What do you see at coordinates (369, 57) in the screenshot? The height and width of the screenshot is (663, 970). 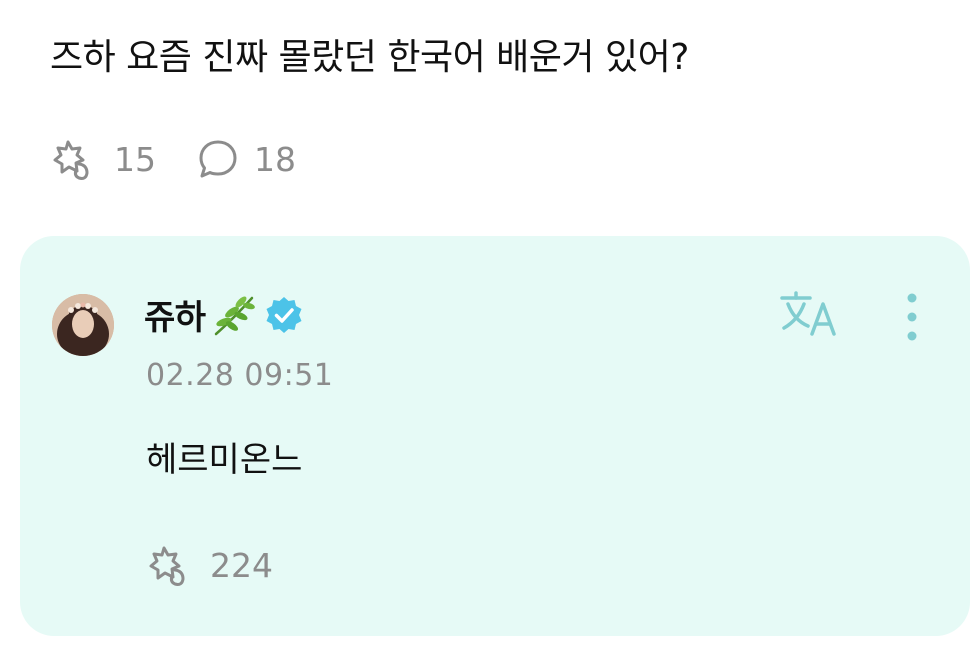 I see `post-text: 즈하 요즘 진짜 몰랐던 한국어 배운거 있어?` at bounding box center [369, 57].